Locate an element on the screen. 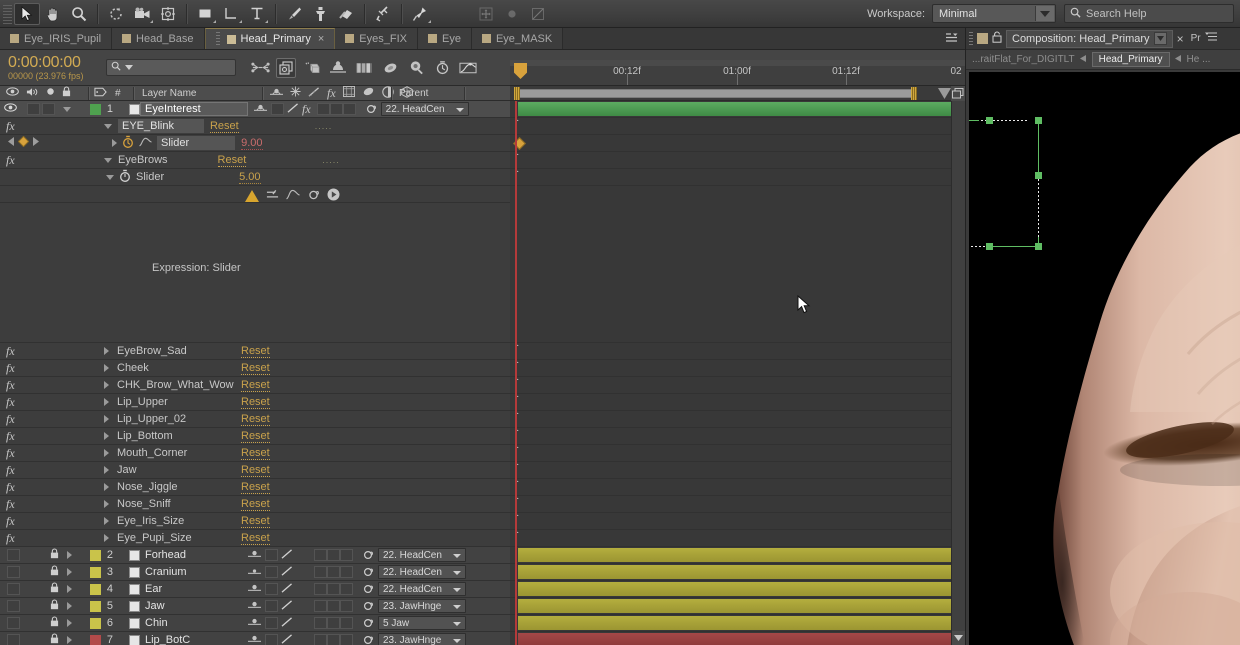 The image size is (1240, 645). solo-toggle is located at coordinates (48, 109).